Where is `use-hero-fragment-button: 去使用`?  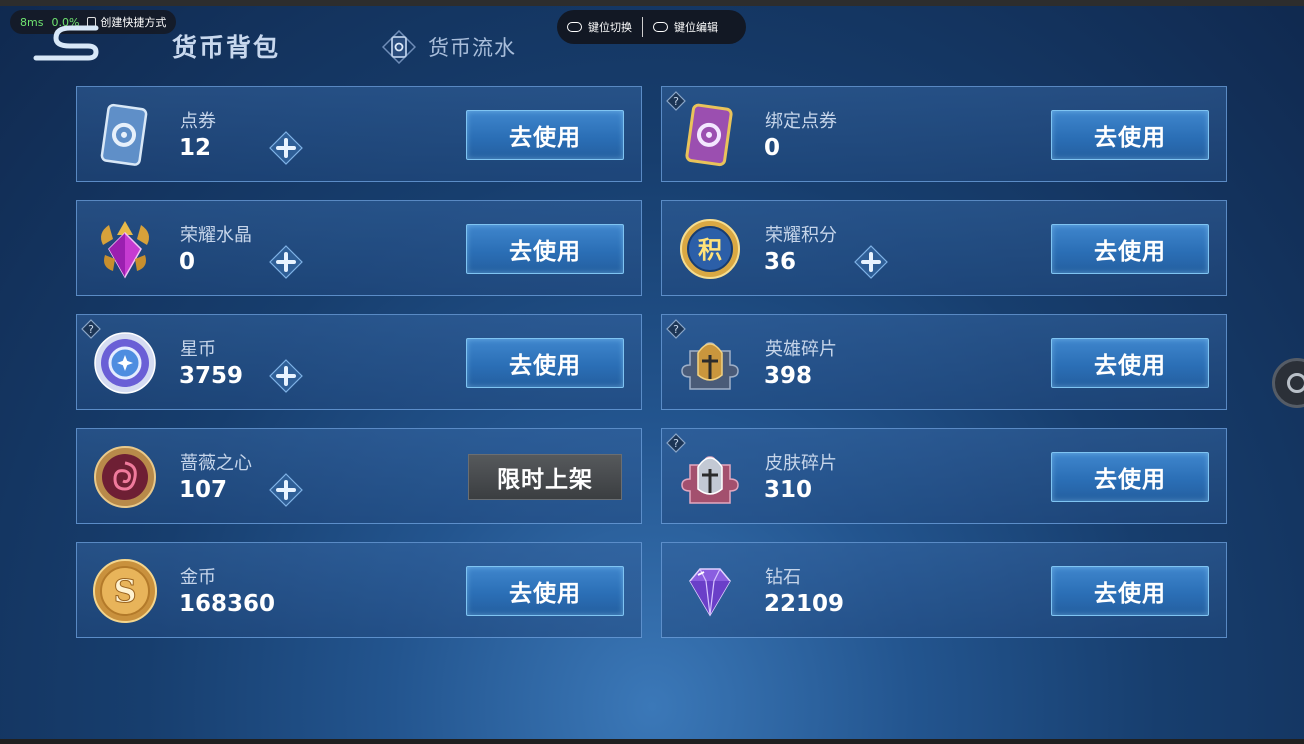
use-hero-fragment-button: 去使用 is located at coordinates (1130, 363).